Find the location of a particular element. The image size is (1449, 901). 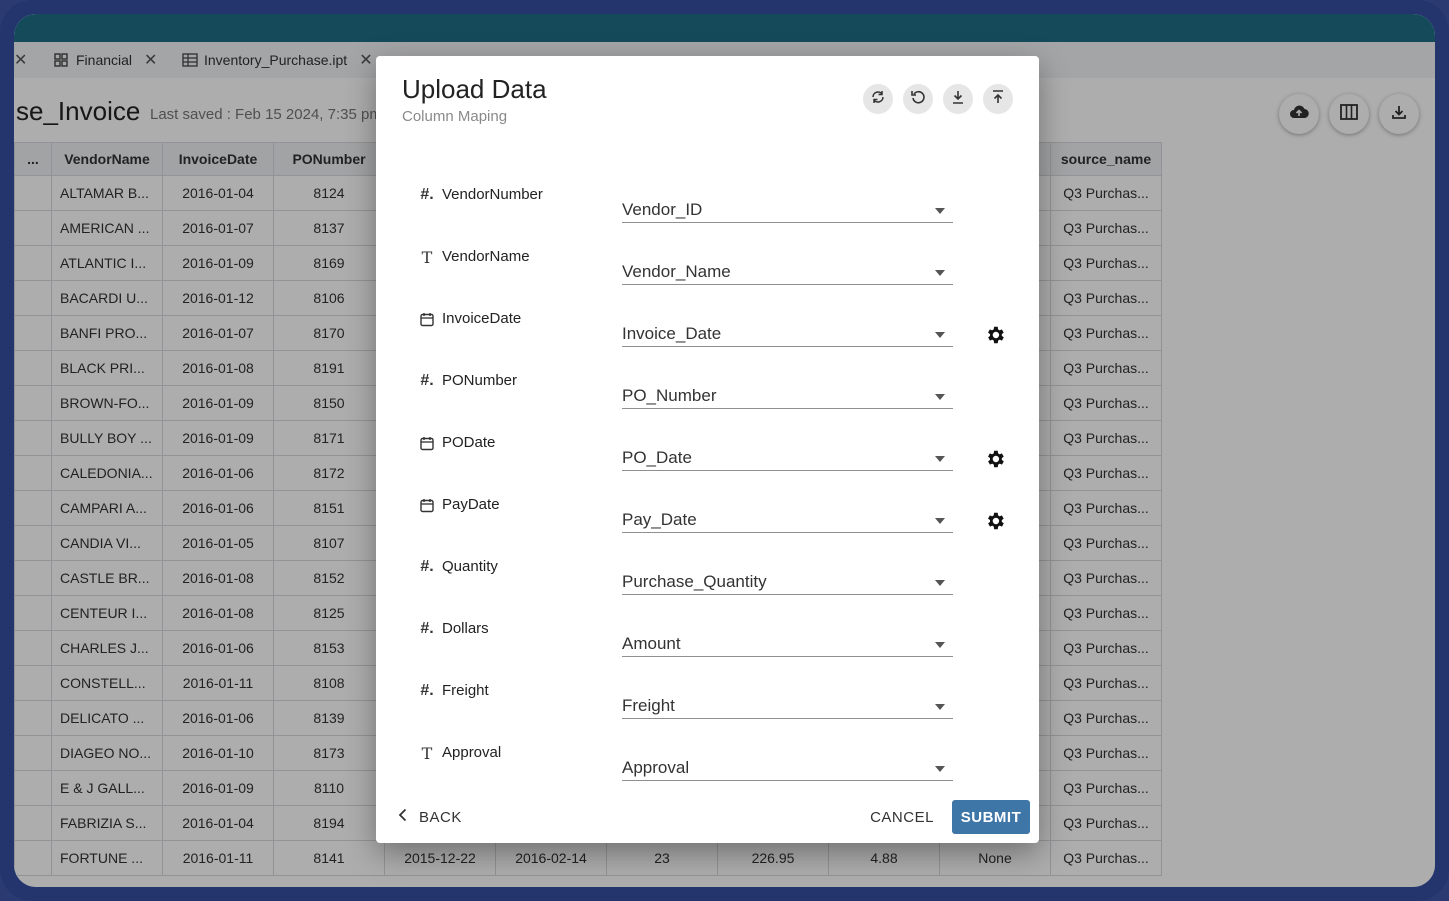

selected-column: Approval is located at coordinates (656, 767).